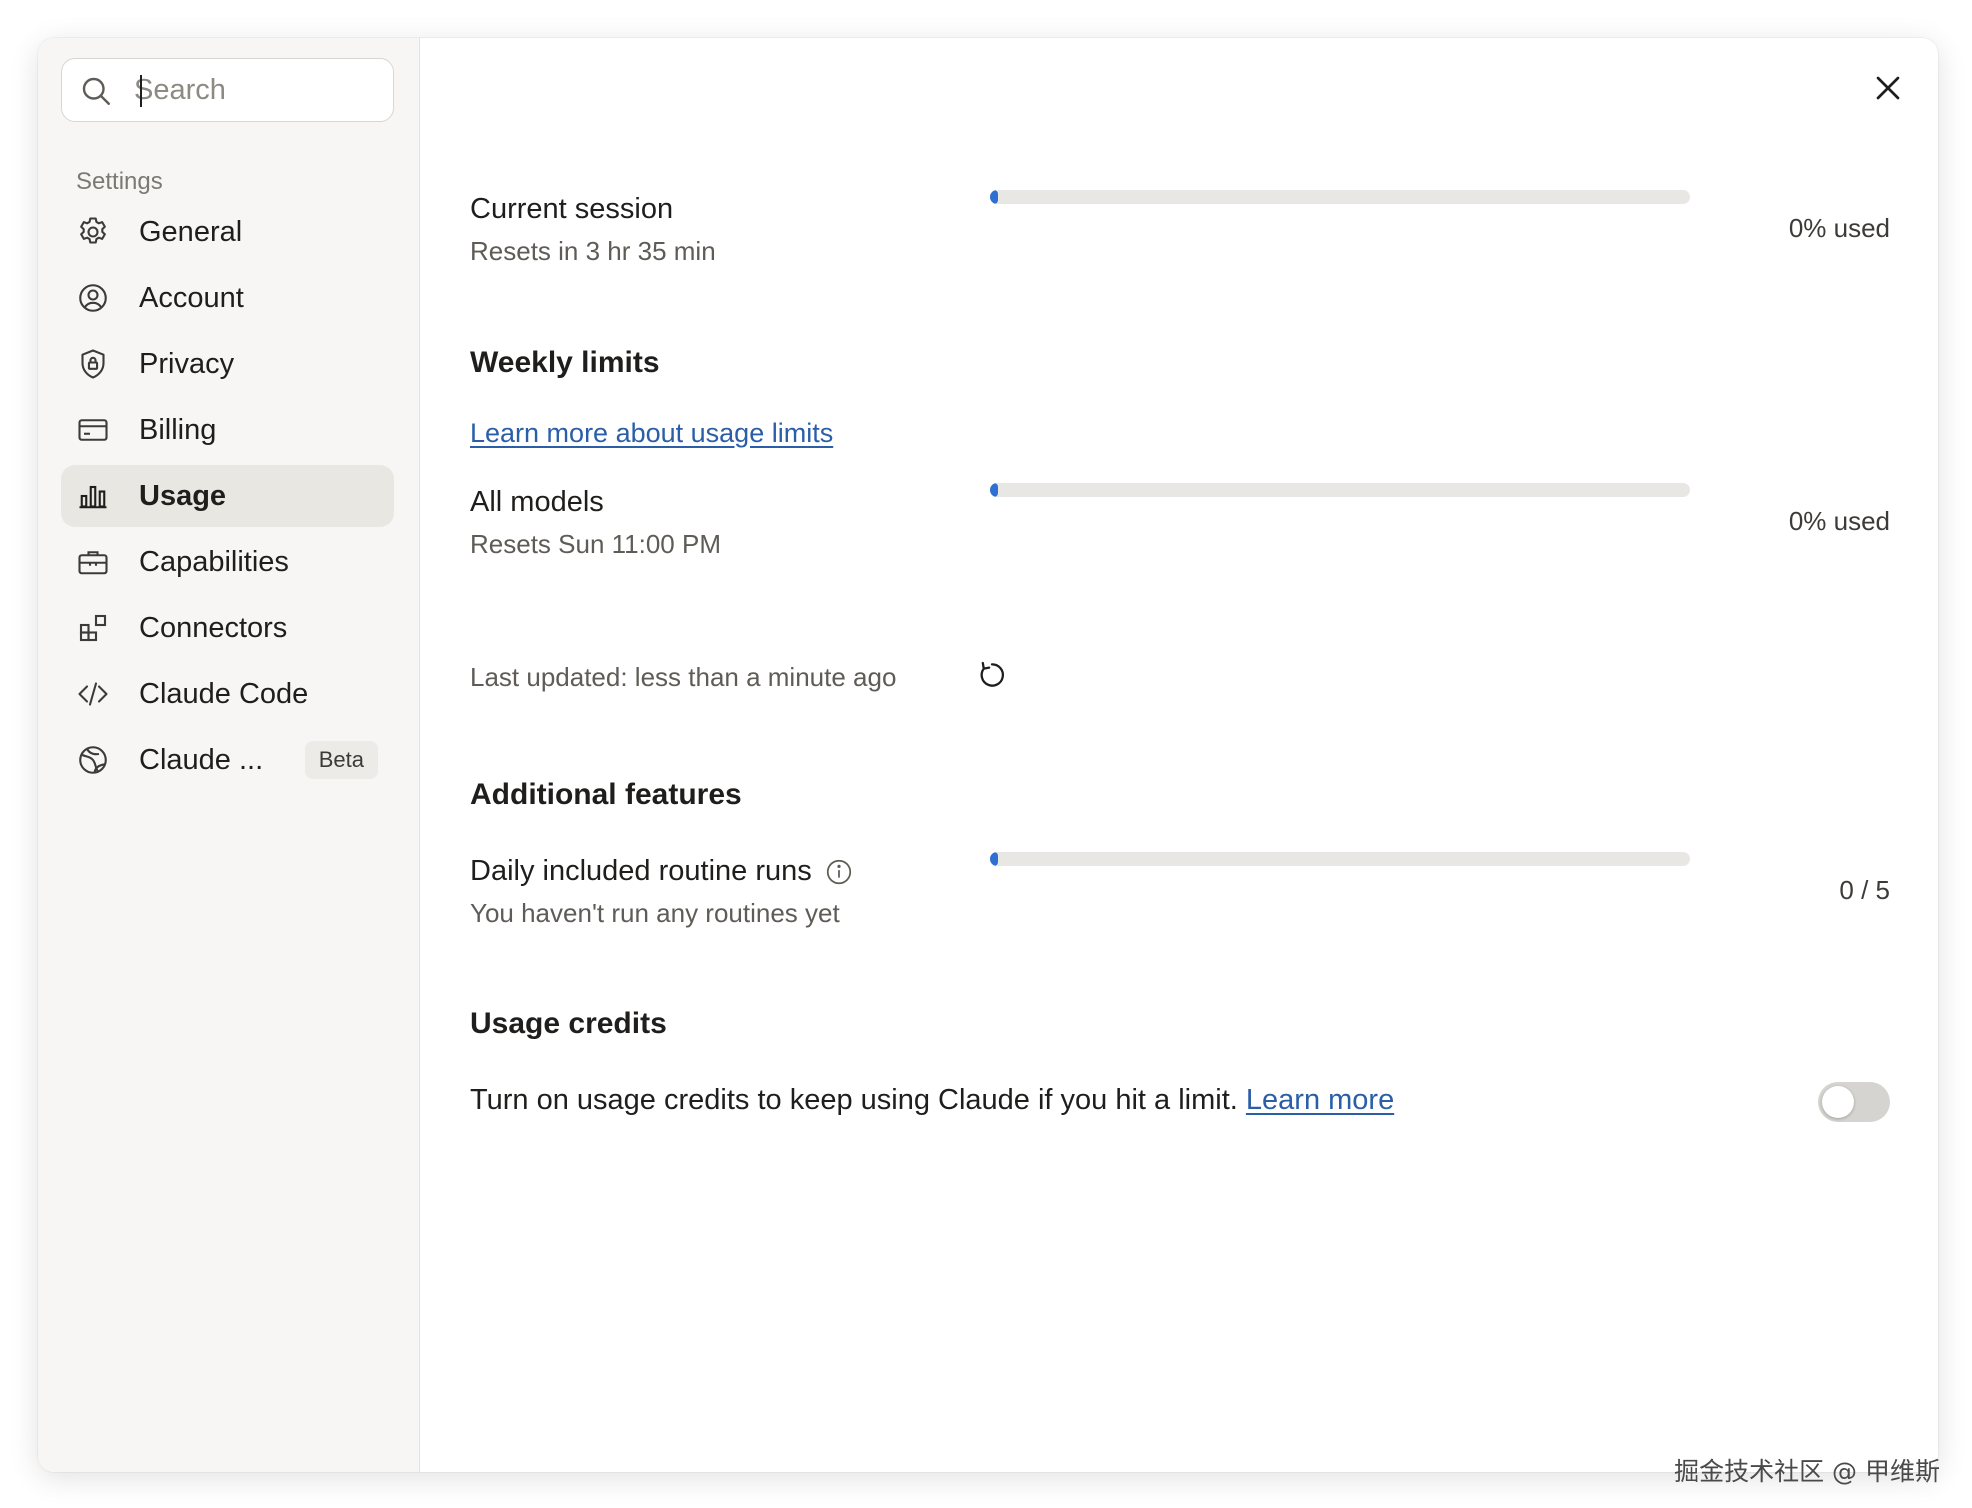 The image size is (1972, 1508). What do you see at coordinates (1839, 521) in the screenshot?
I see `all-models-usage-value: 0% used` at bounding box center [1839, 521].